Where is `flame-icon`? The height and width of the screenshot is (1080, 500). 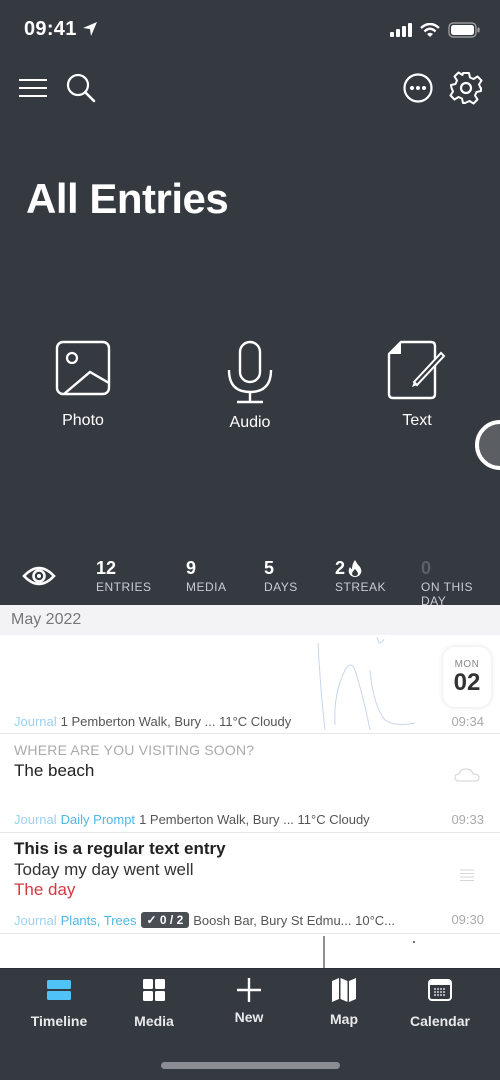 flame-icon is located at coordinates (355, 568).